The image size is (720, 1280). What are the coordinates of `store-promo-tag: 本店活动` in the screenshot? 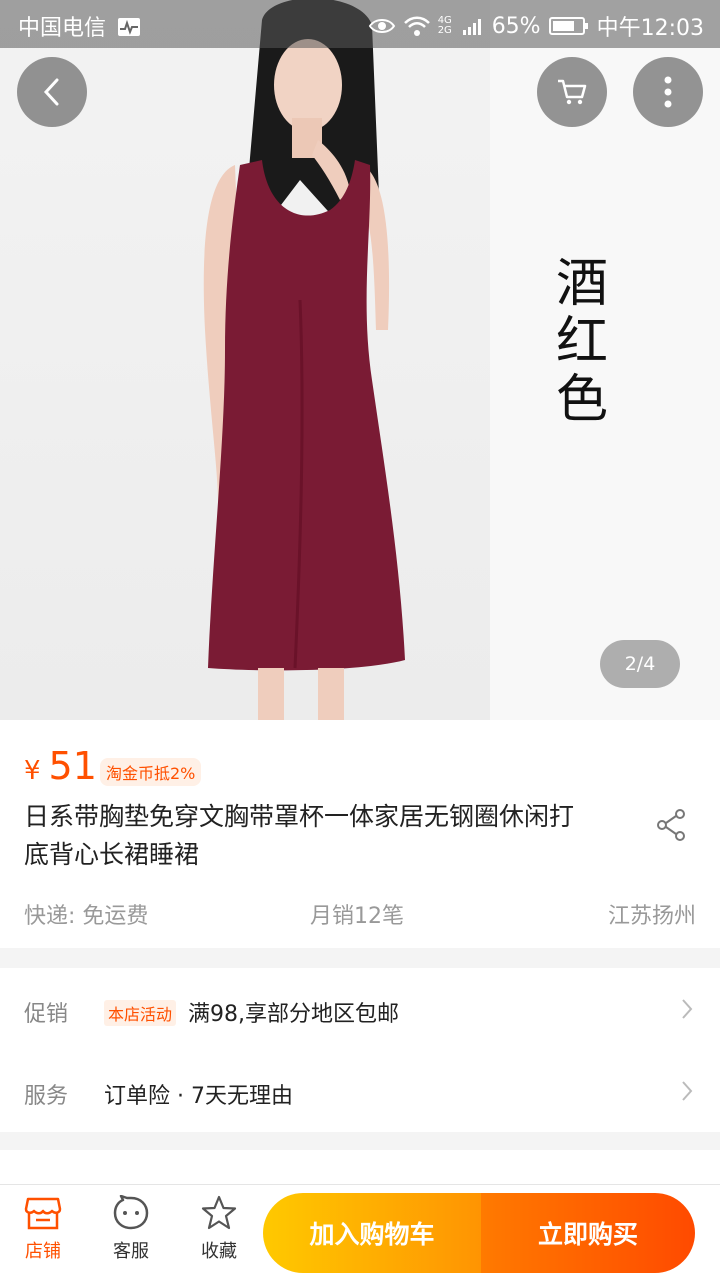 It's located at (140, 1013).